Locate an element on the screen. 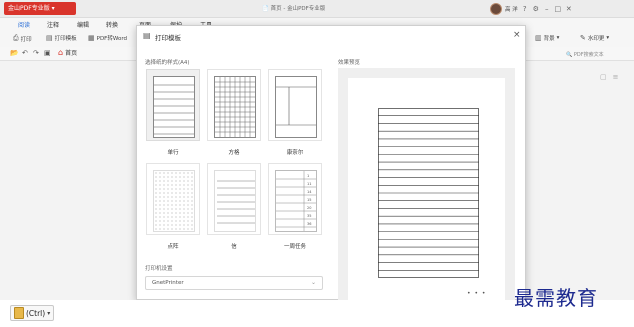  user-area: 高 洋 ? ⚙ – □ ✕ is located at coordinates (531, 9).